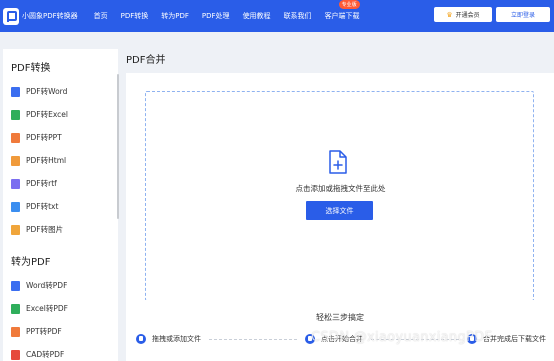 The image size is (554, 361). I want to click on sidebar-pdf-convert-item-0: PDF转Word, so click(60, 91).